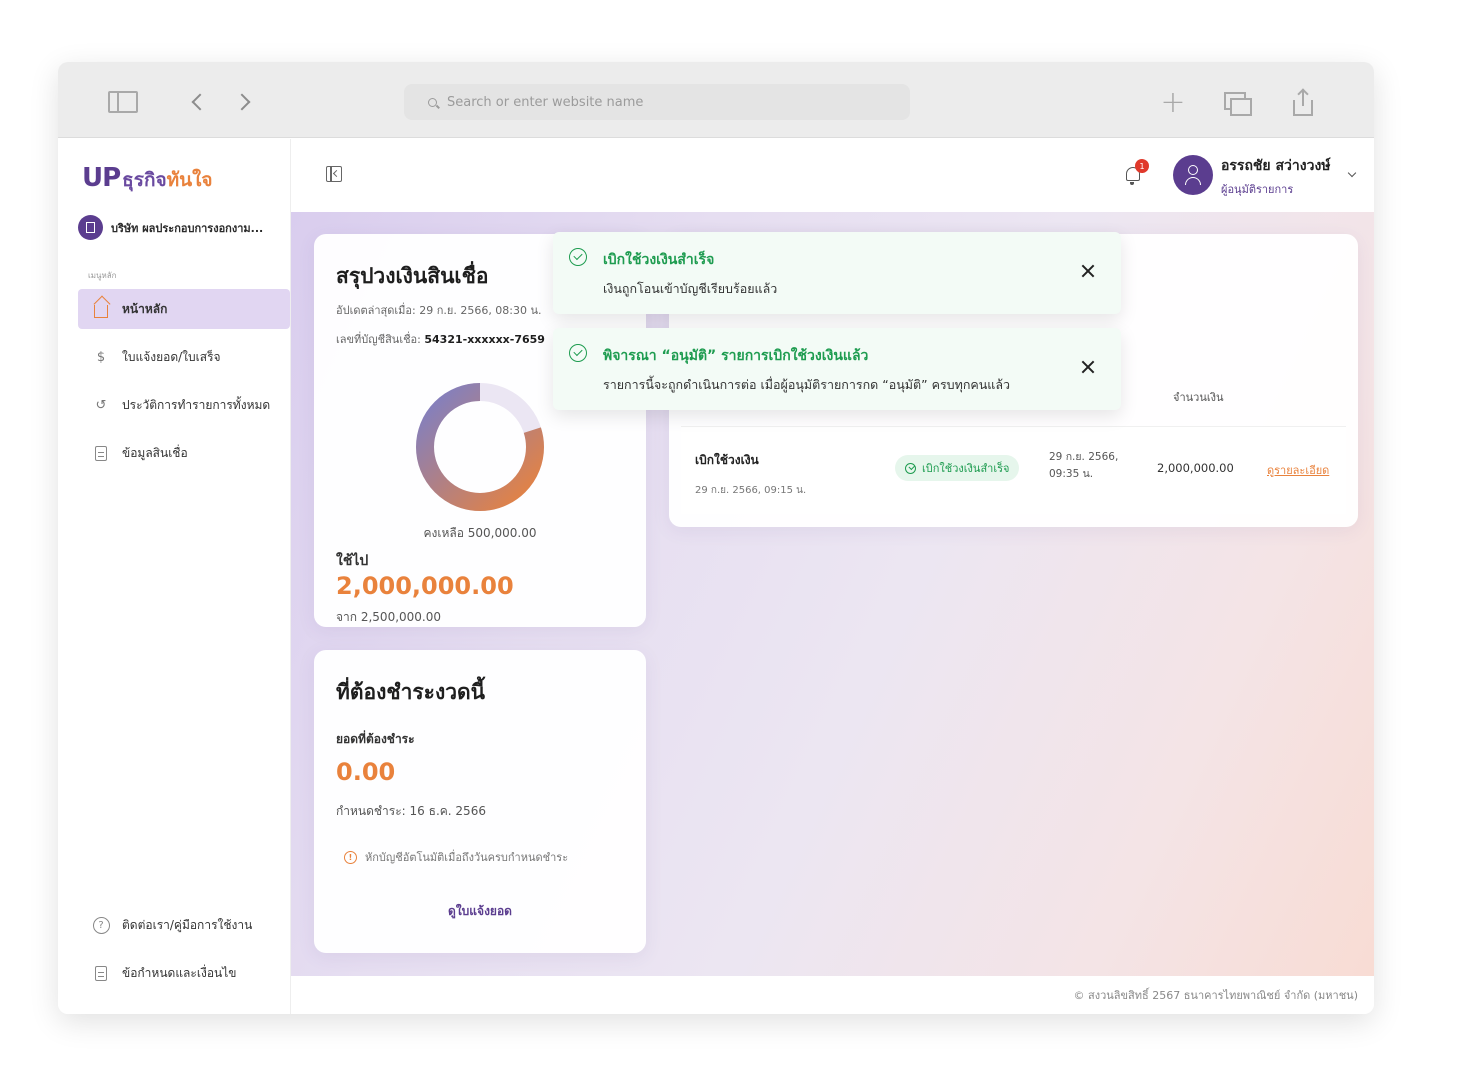 This screenshot has width=1474, height=1080. I want to click on share-icon, so click(1303, 102).